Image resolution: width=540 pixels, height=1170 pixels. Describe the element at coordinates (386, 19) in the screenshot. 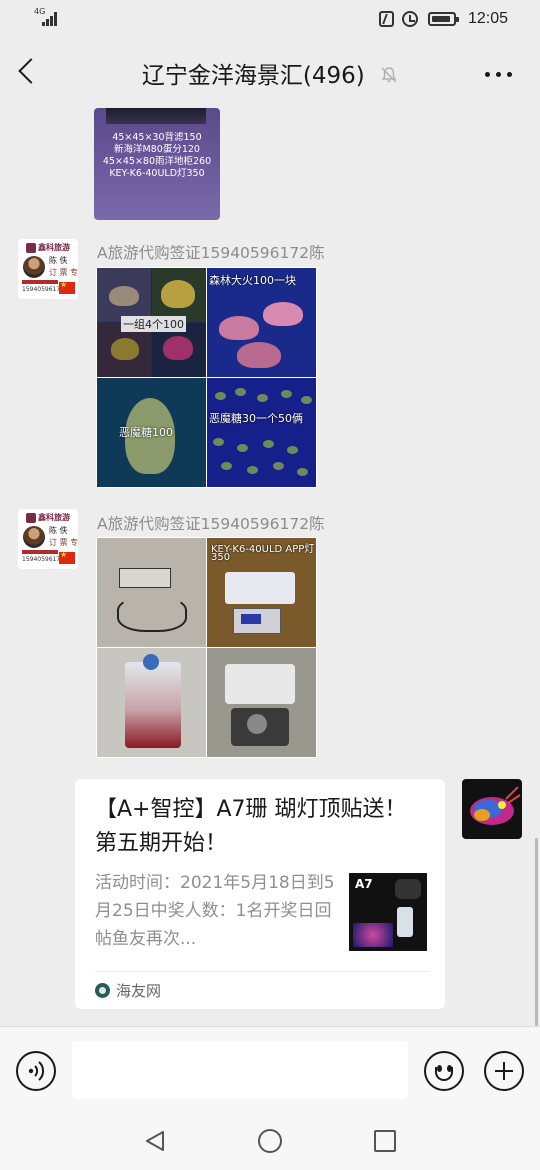

I see `nfc-icon` at that location.